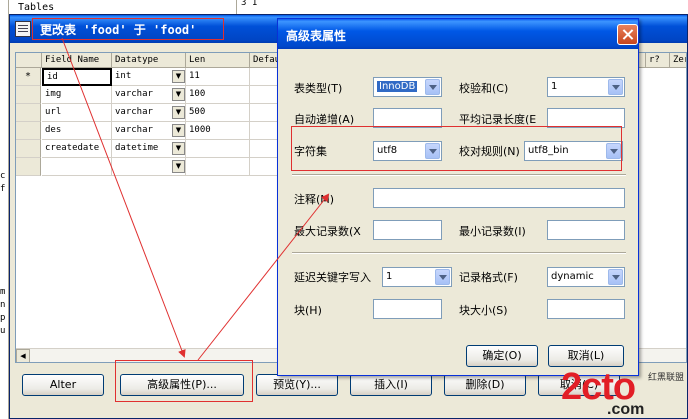  Describe the element at coordinates (314, 199) in the screenshot. I see `comment-label: 注释(M)` at that location.